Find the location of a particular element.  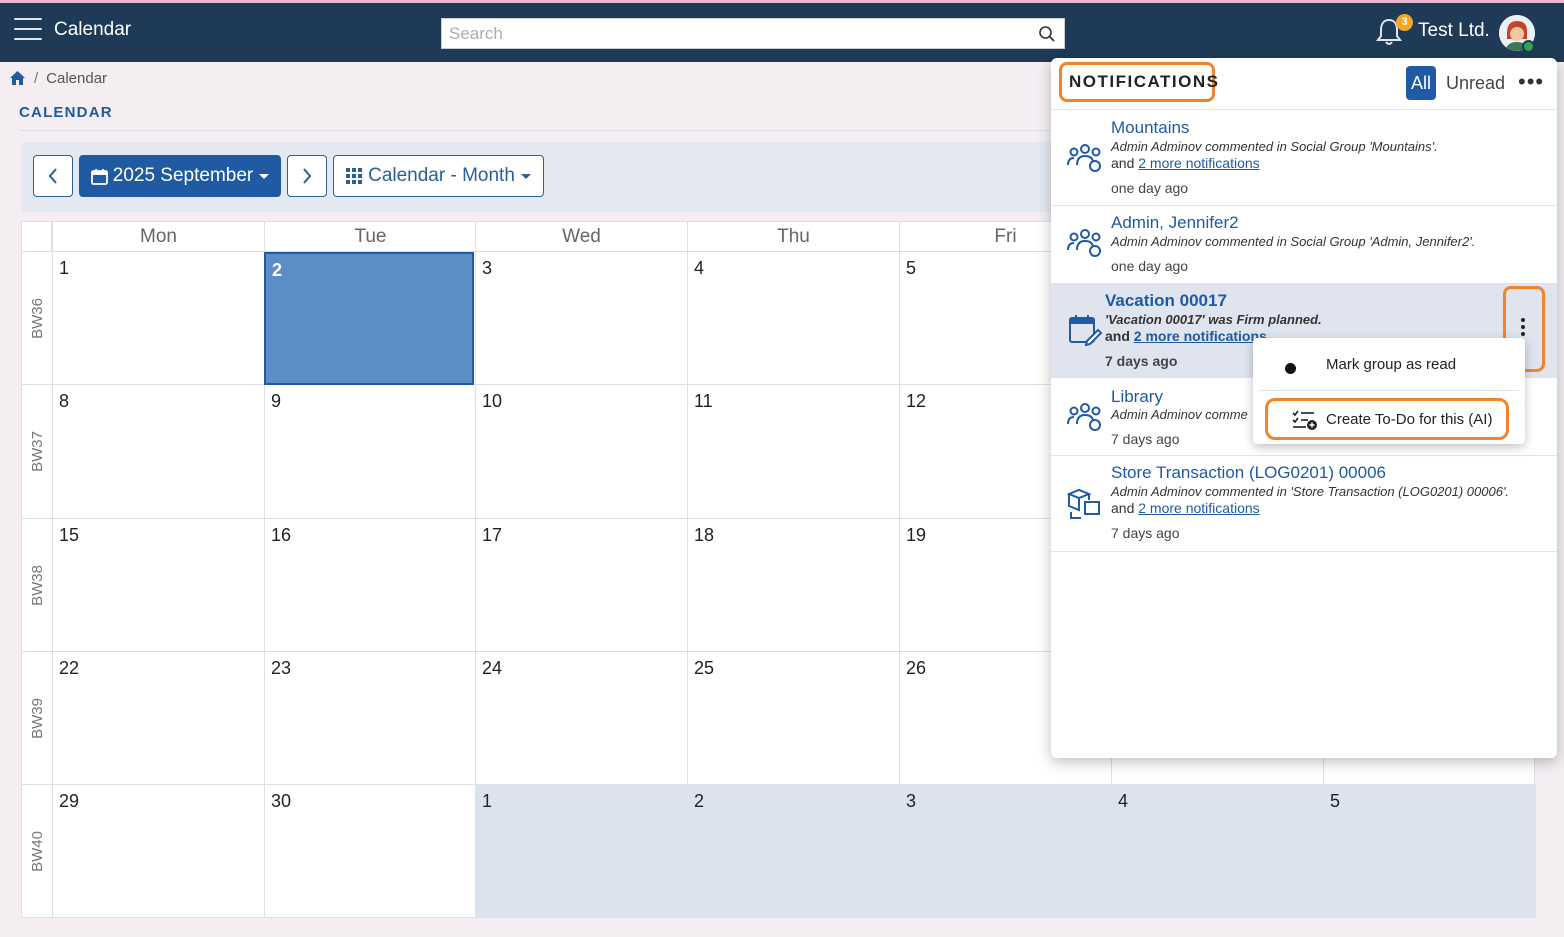

month-picker-label: 2025 September is located at coordinates (183, 175).